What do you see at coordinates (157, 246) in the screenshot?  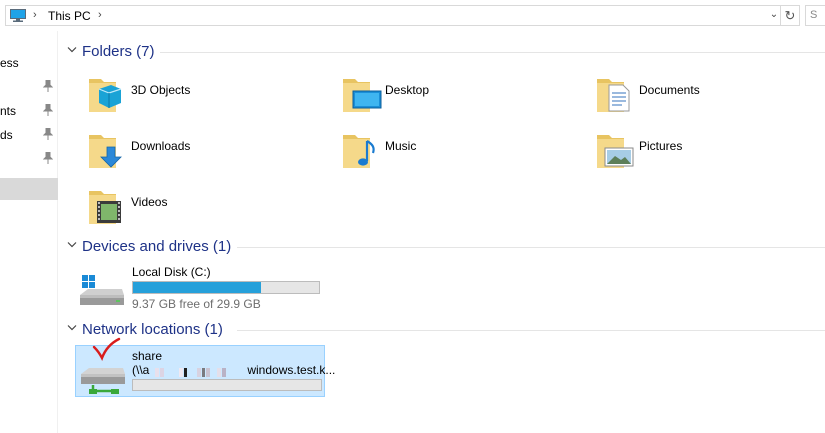 I see `group-title: Devices and drives (1)` at bounding box center [157, 246].